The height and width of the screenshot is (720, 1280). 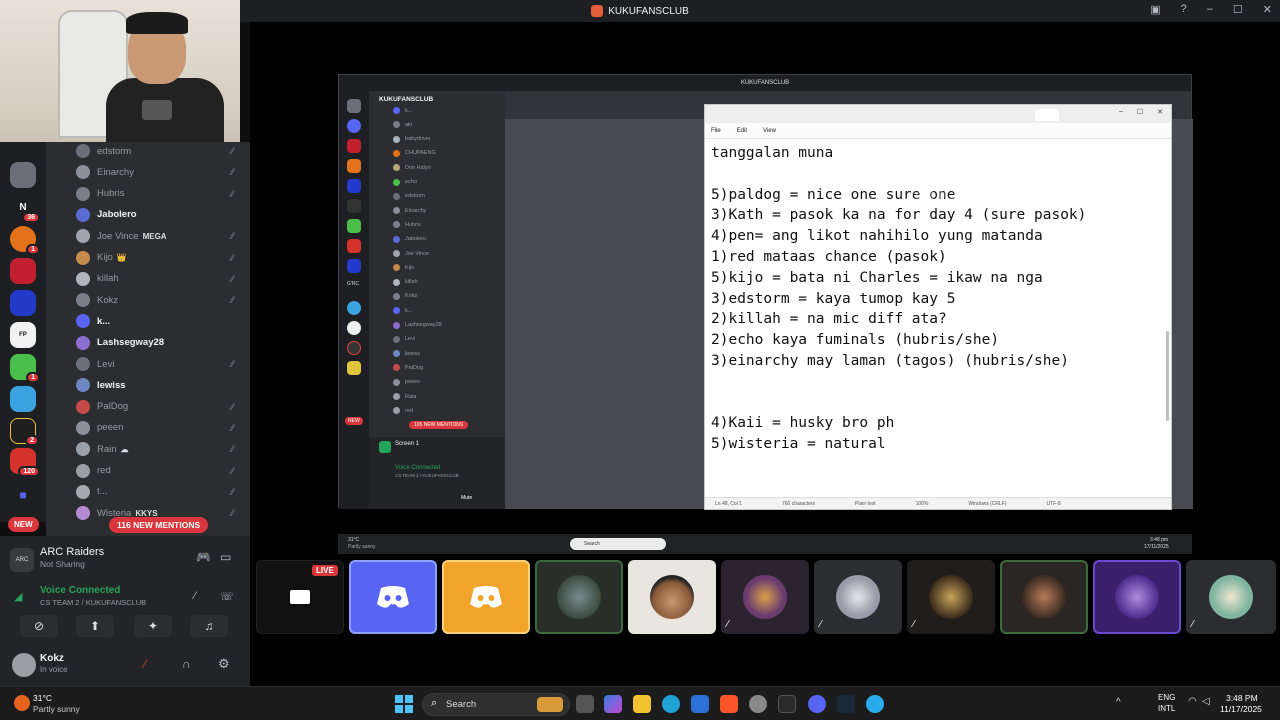 I want to click on menu-view: View, so click(x=769, y=131).